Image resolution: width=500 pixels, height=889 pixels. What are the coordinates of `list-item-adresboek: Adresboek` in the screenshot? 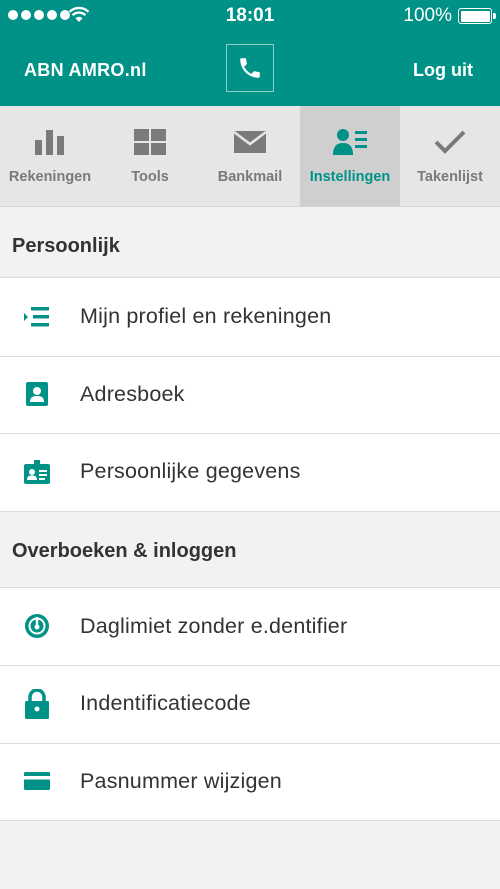 It's located at (250, 394).